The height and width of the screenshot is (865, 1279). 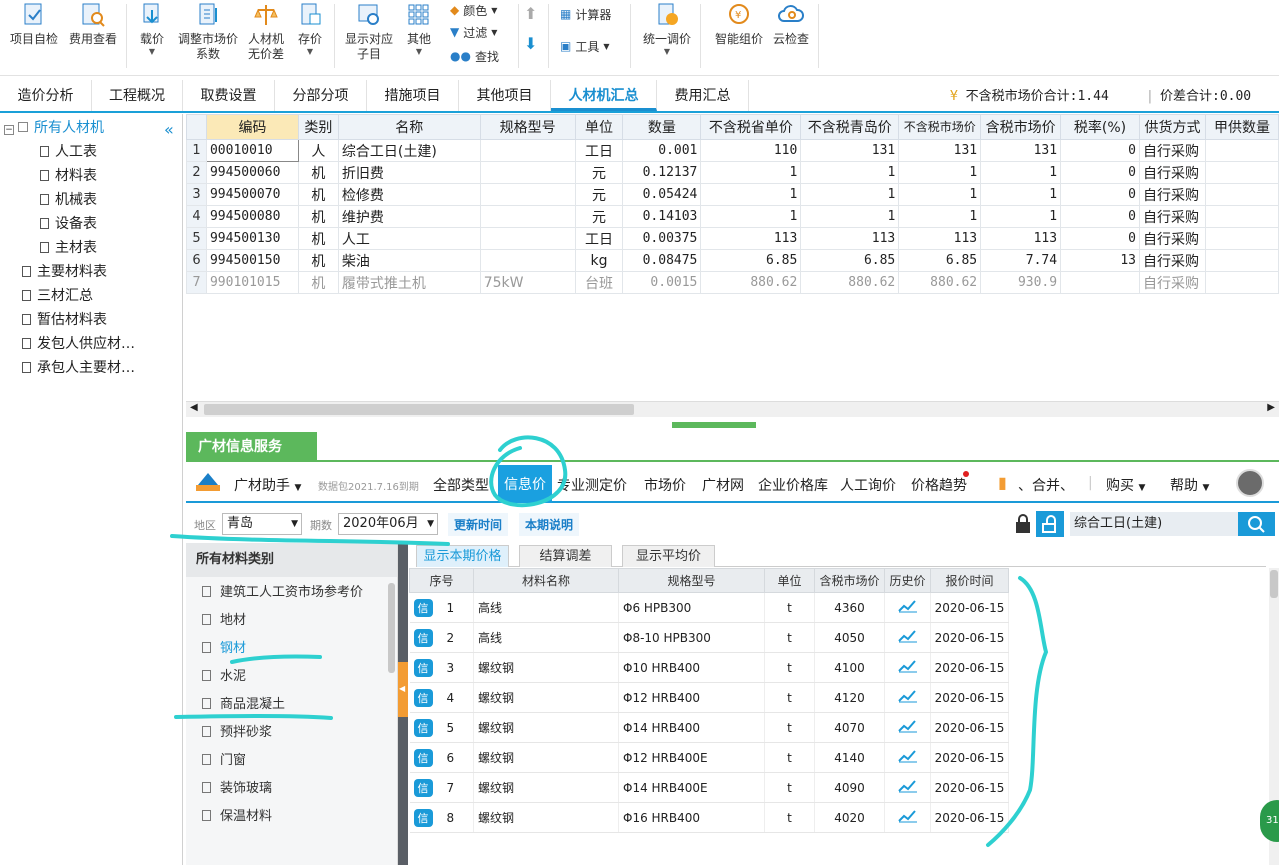 I want to click on cell-tax-market-price: 113, so click(x=1021, y=238).